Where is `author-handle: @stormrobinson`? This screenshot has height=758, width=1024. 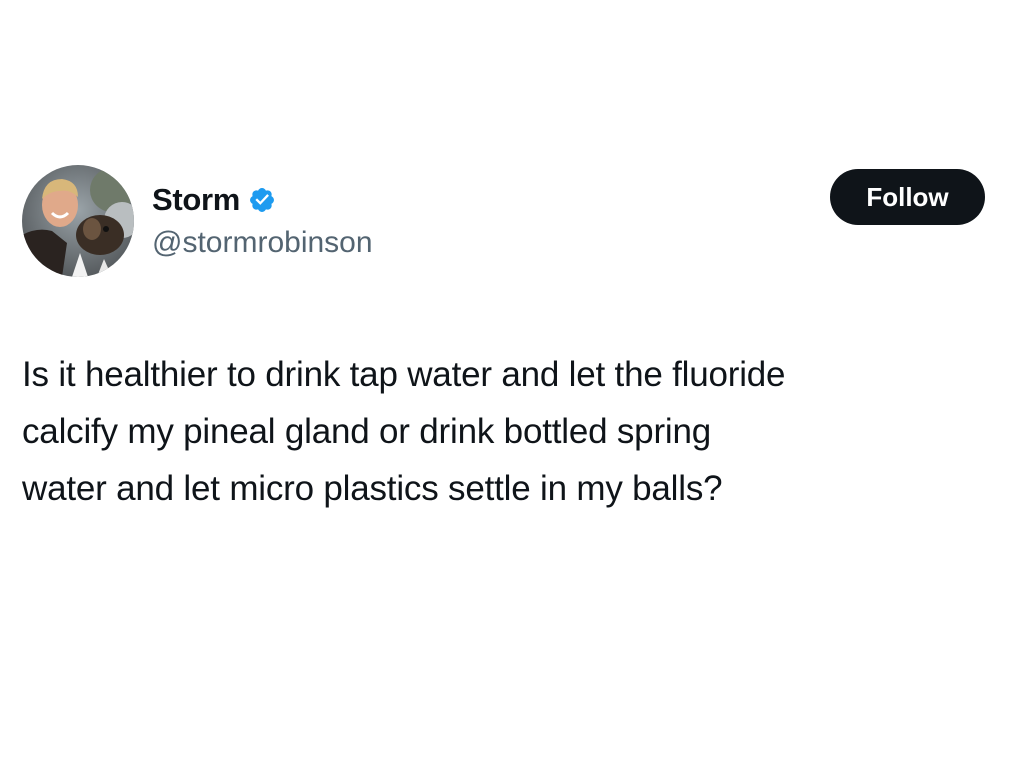 author-handle: @stormrobinson is located at coordinates (262, 243).